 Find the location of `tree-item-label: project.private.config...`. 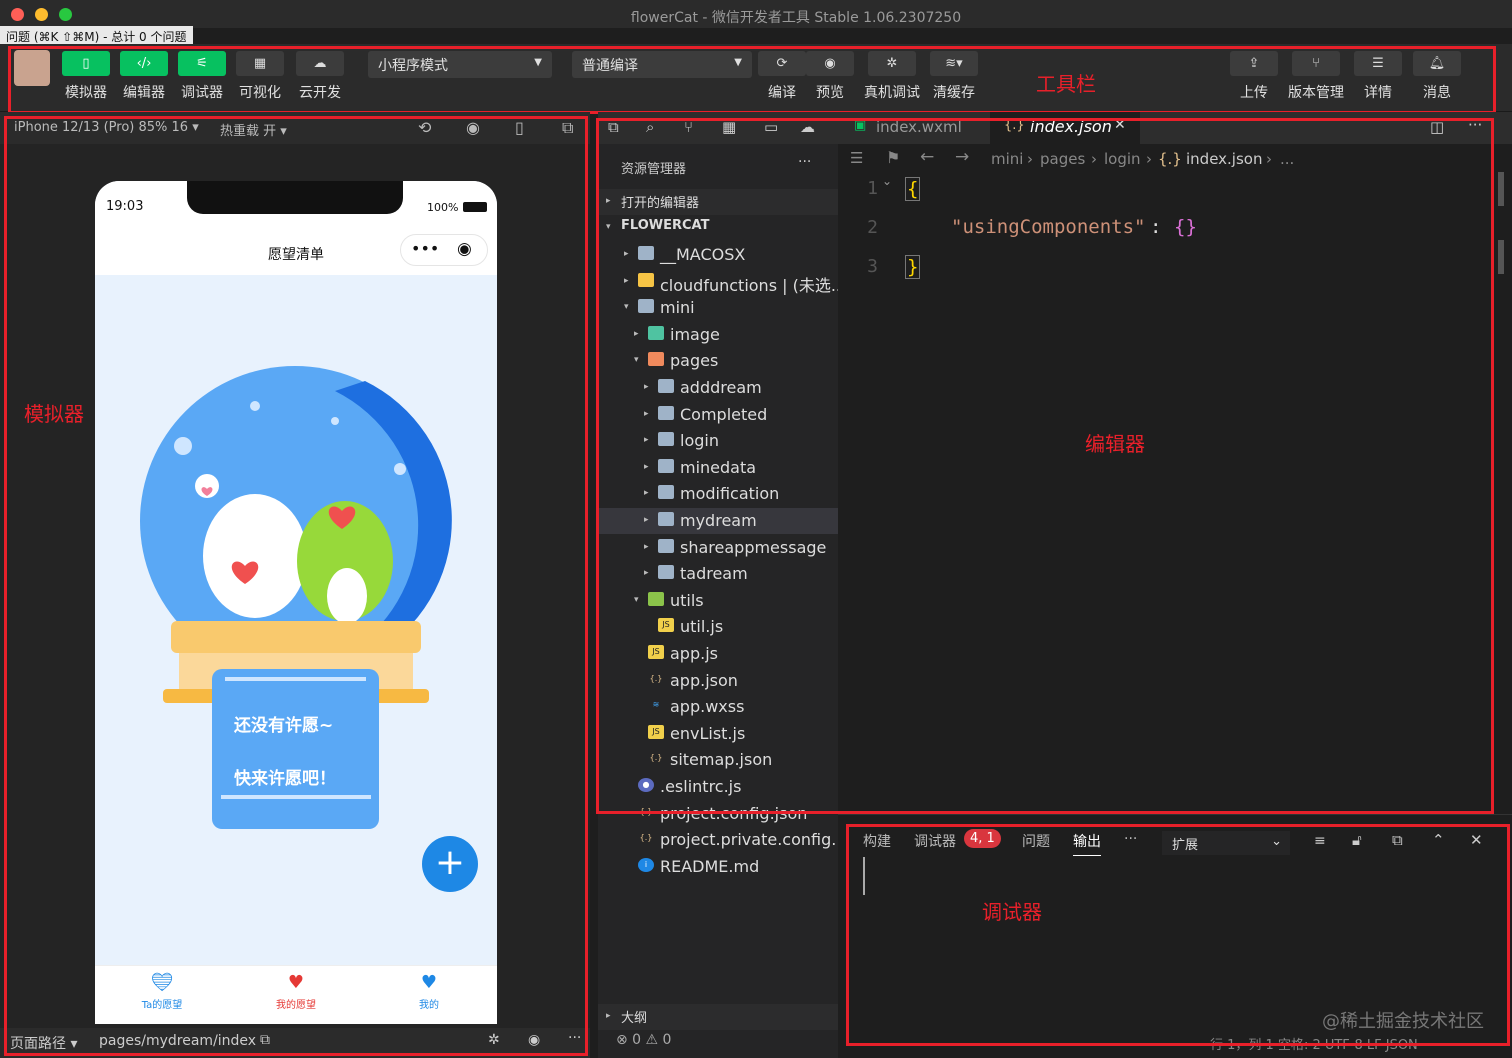

tree-item-label: project.private.config... is located at coordinates (749, 840).